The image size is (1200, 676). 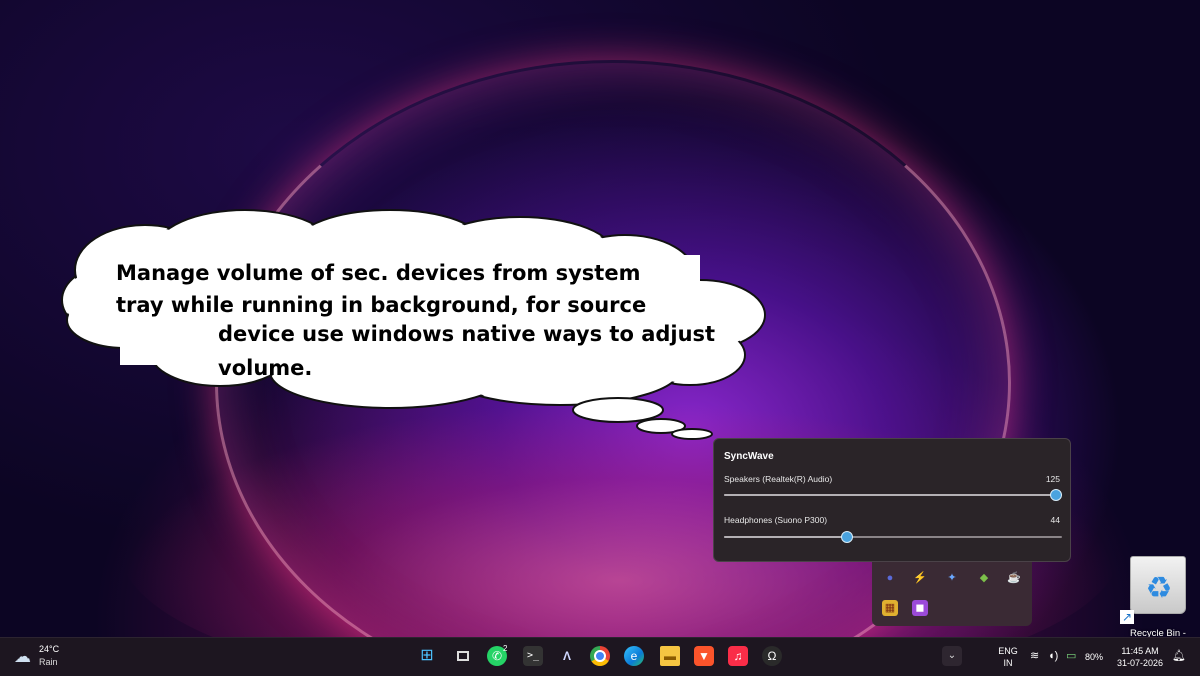 I want to click on show-hidden-icons-button: ⌄, so click(x=952, y=656).